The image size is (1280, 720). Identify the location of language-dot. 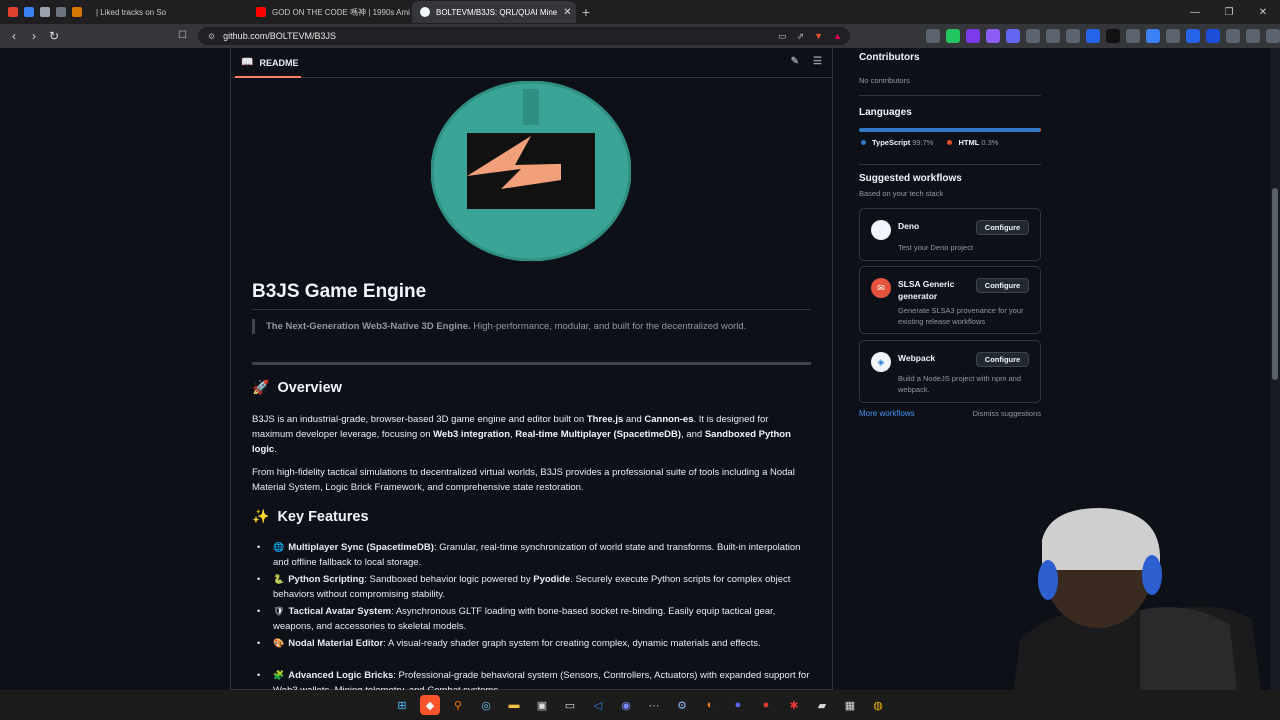
(950, 142).